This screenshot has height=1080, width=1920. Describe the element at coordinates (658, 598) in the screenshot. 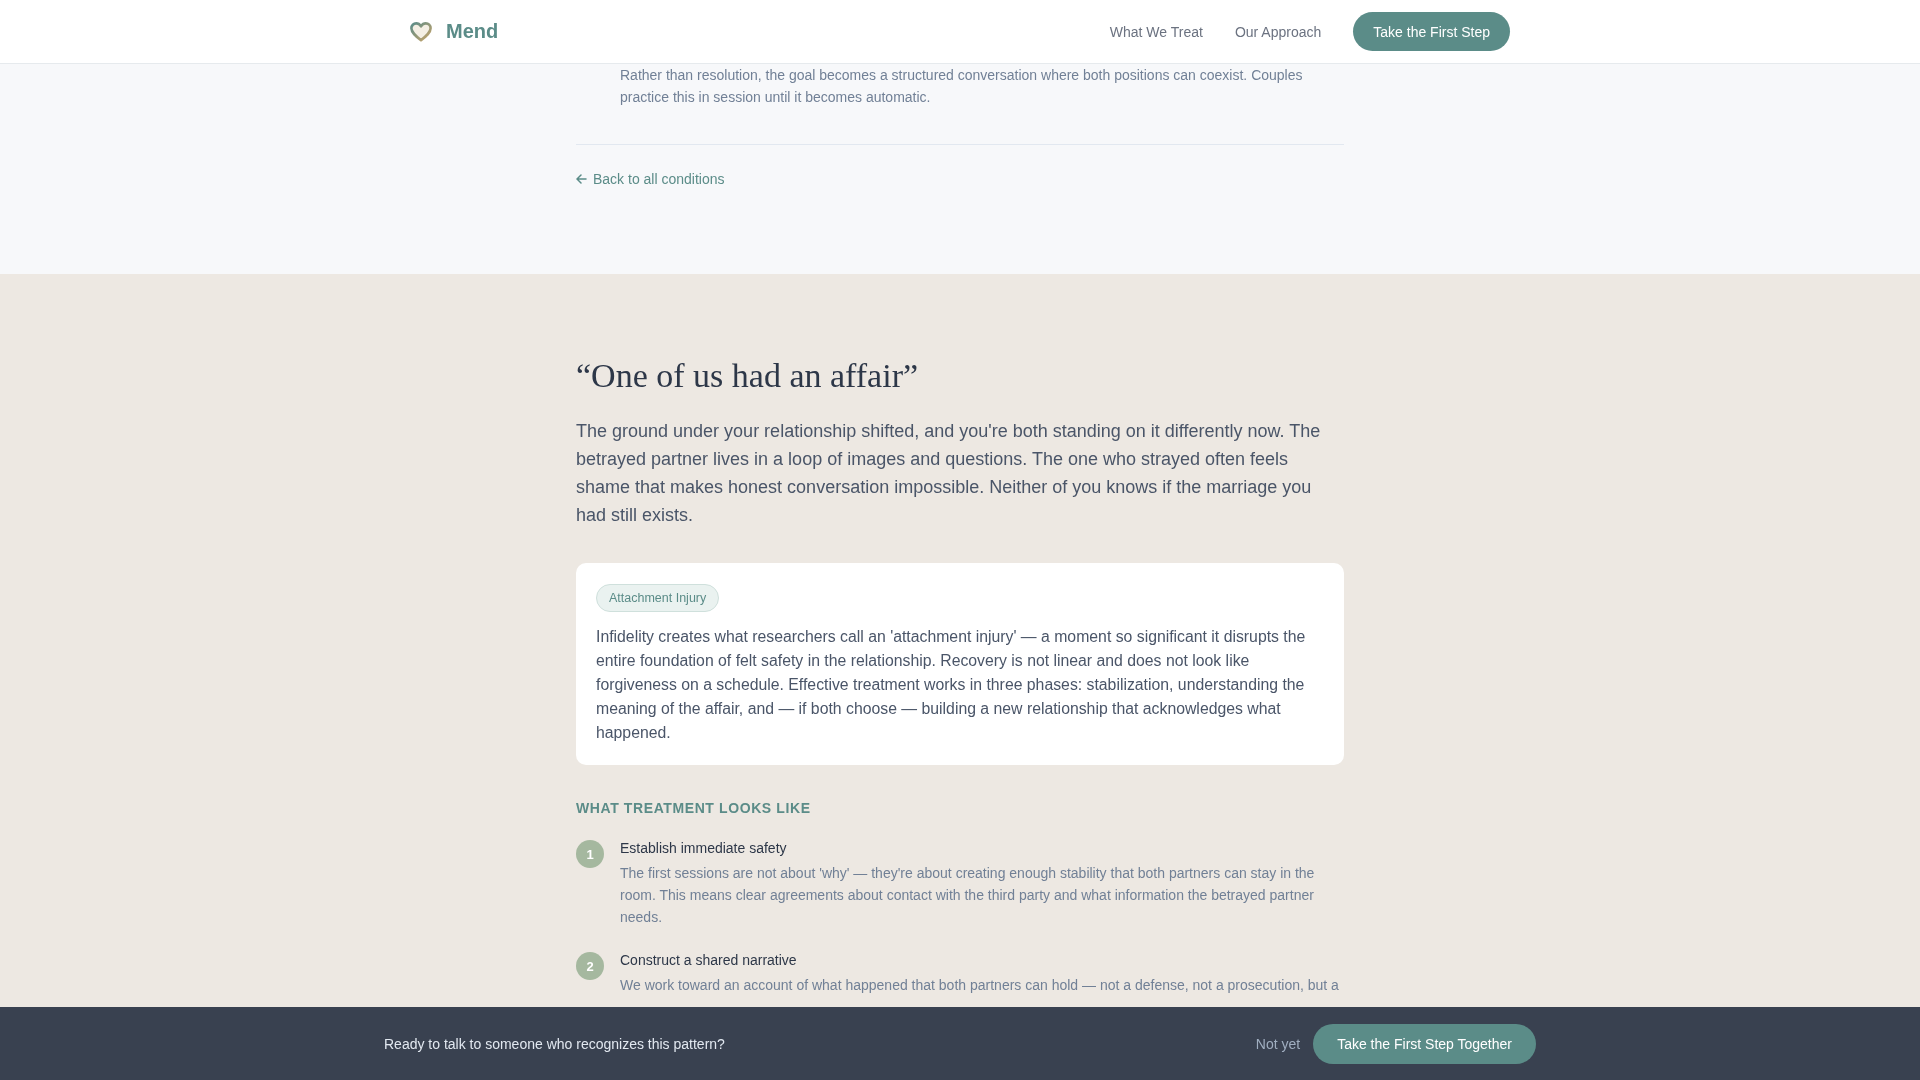

I see `category-tag: Attachment Injury` at that location.